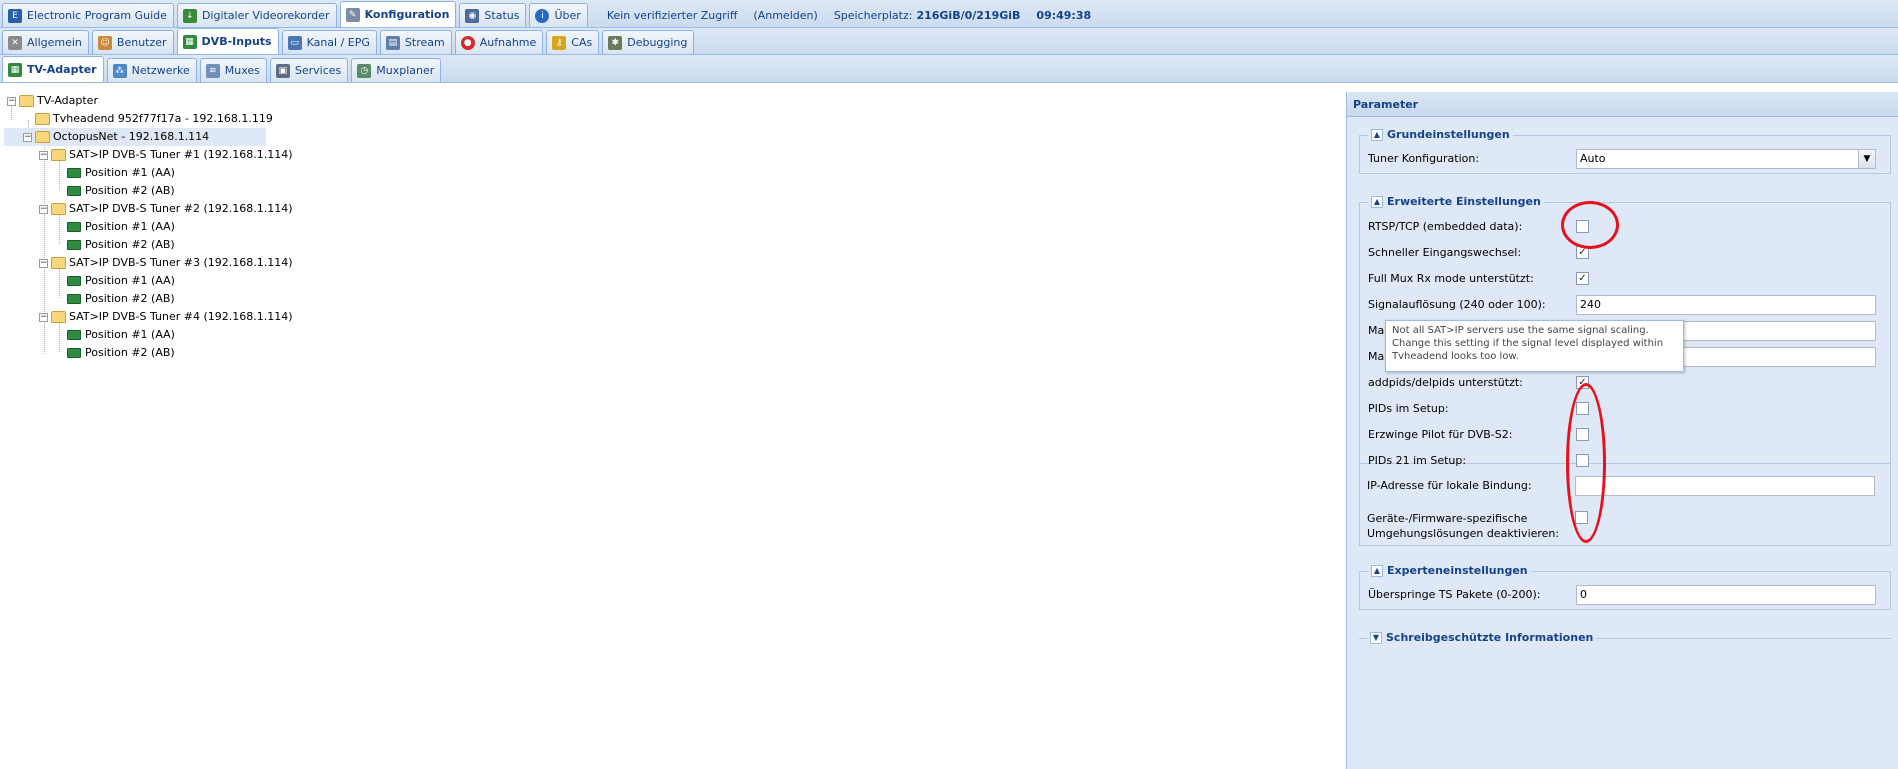 This screenshot has width=1898, height=769. What do you see at coordinates (138, 119) in the screenshot?
I see `tree-node-server: Tvheadend 952f77f17a - 192.168.1.119` at bounding box center [138, 119].